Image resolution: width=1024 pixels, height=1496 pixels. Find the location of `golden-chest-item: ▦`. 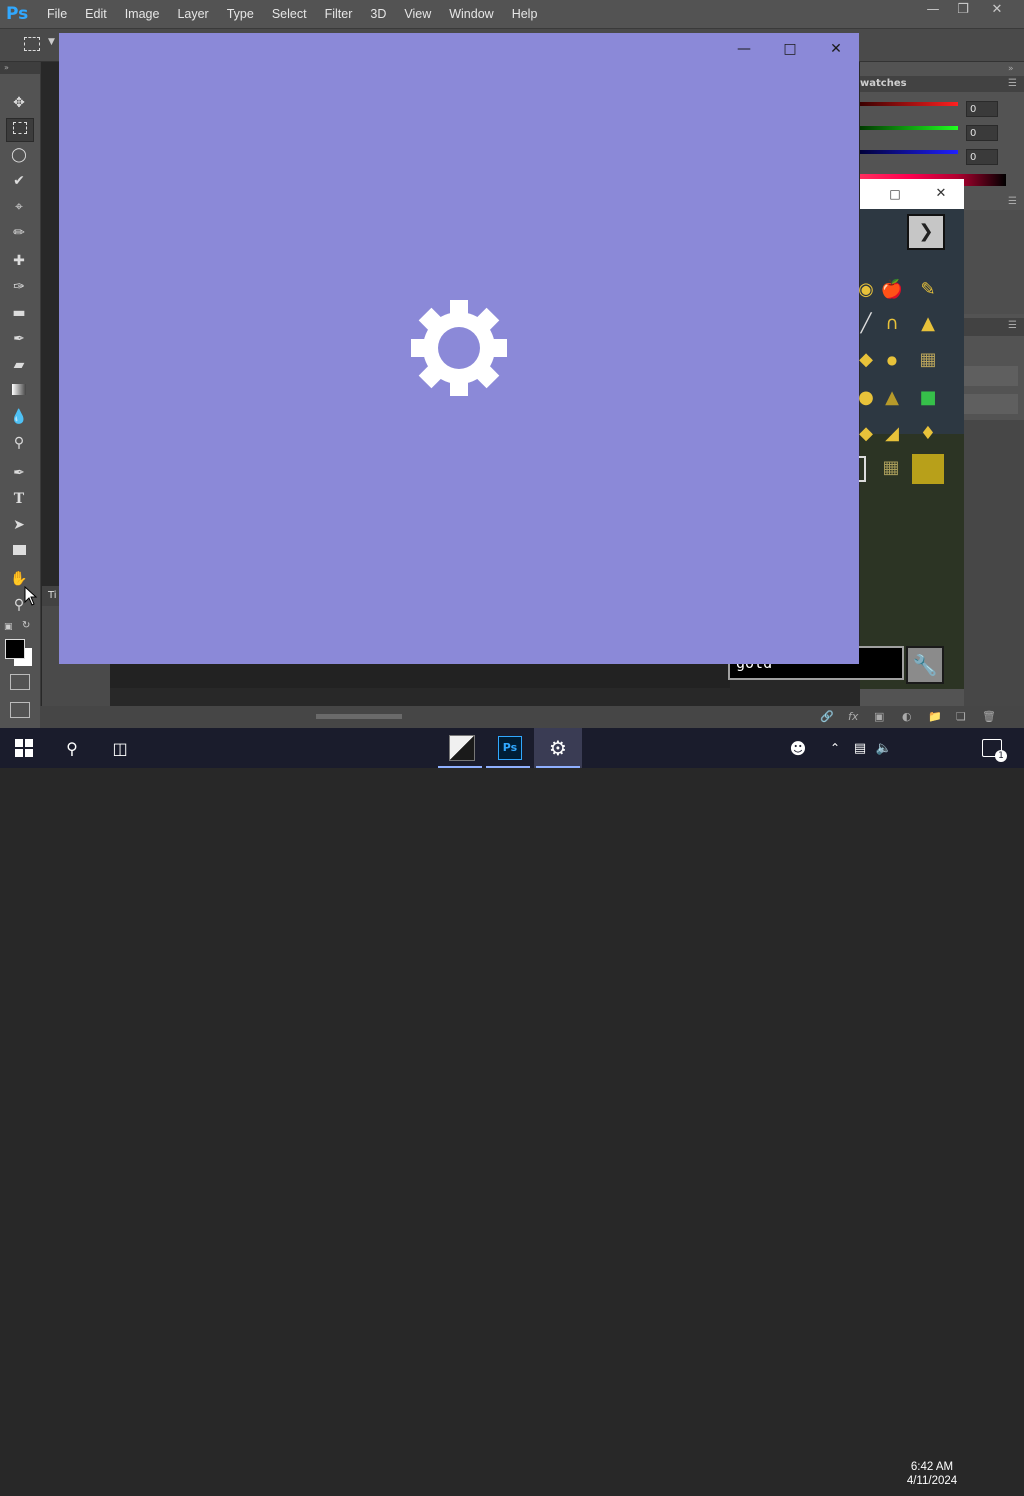

golden-chest-item: ▦ is located at coordinates (891, 469).